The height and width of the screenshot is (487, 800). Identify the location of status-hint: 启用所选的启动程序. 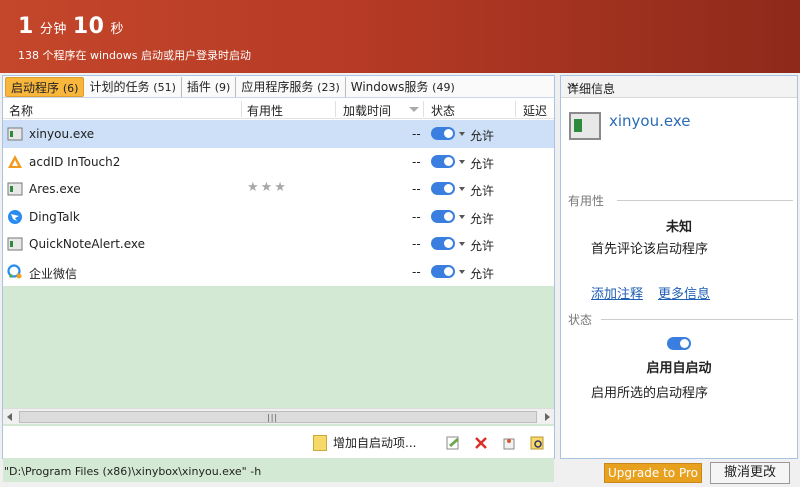
(650, 393).